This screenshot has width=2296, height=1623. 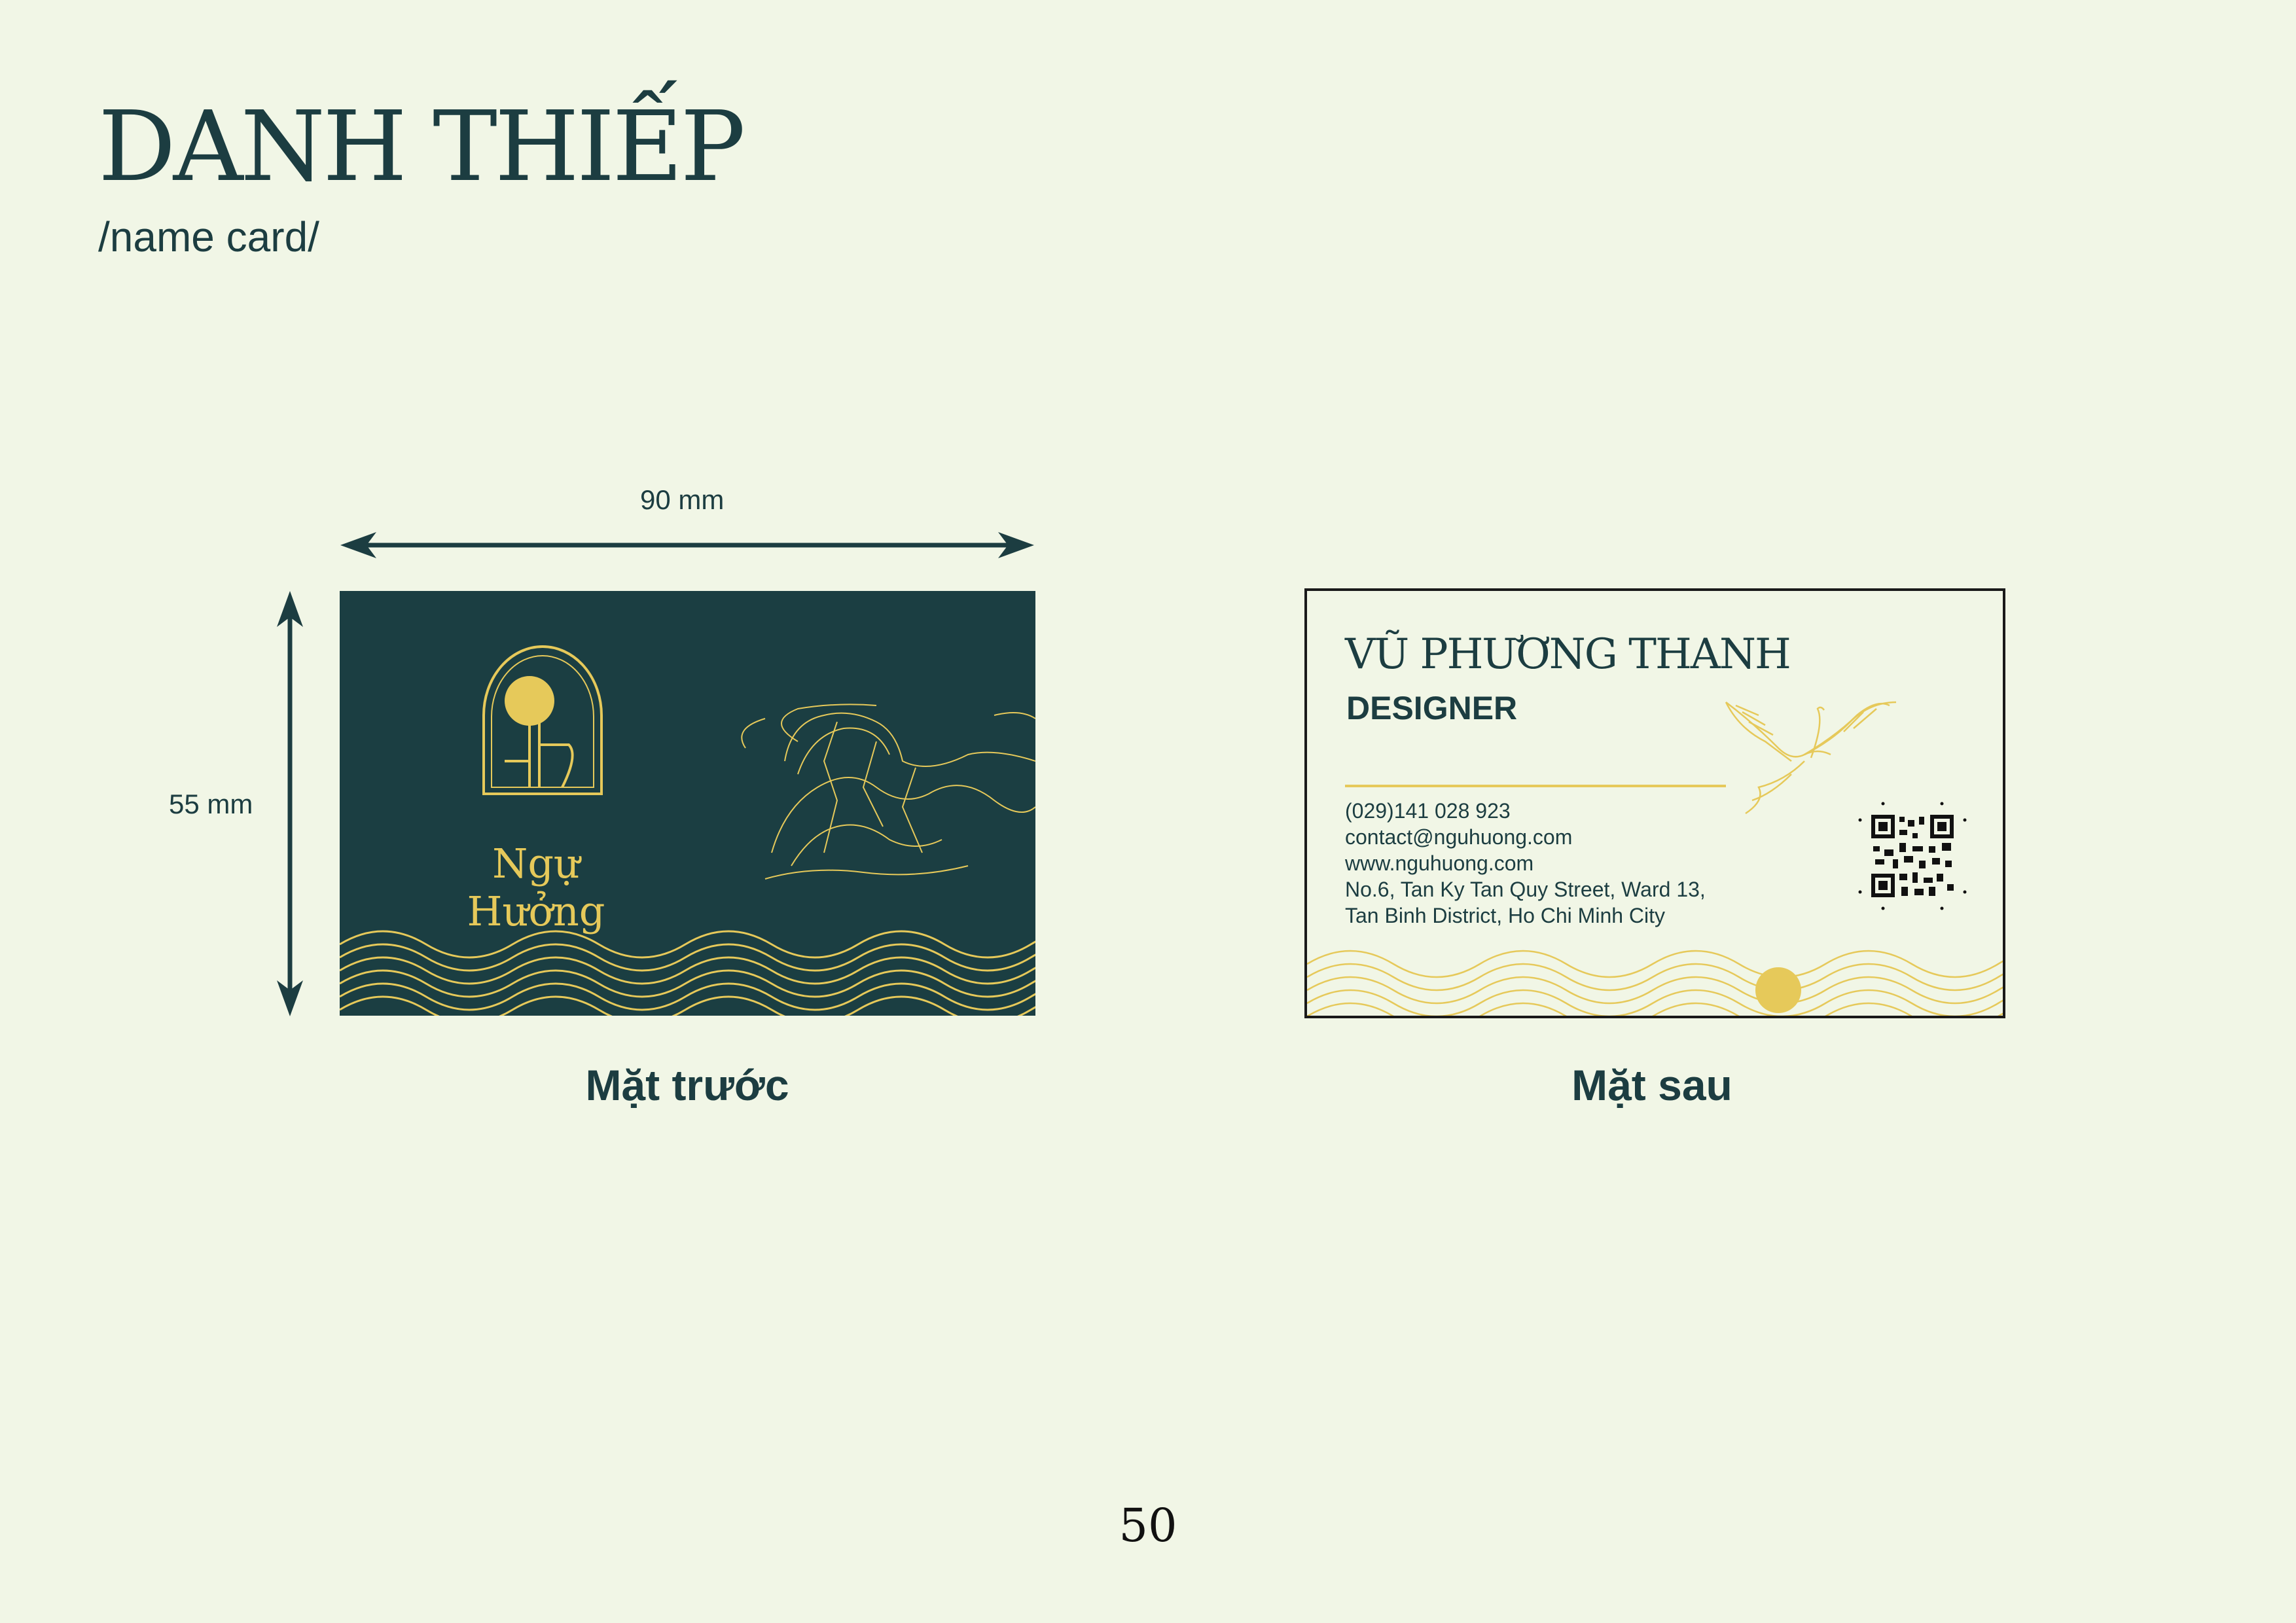 What do you see at coordinates (1505, 915) in the screenshot?
I see `contact-address-line2: Tan Binh District, Ho Chi Minh City` at bounding box center [1505, 915].